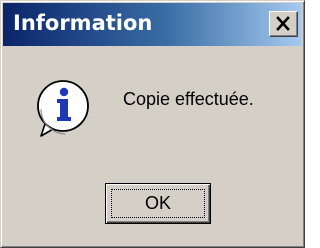 Image resolution: width=320 pixels, height=248 pixels. I want to click on info-icon, so click(64, 108).